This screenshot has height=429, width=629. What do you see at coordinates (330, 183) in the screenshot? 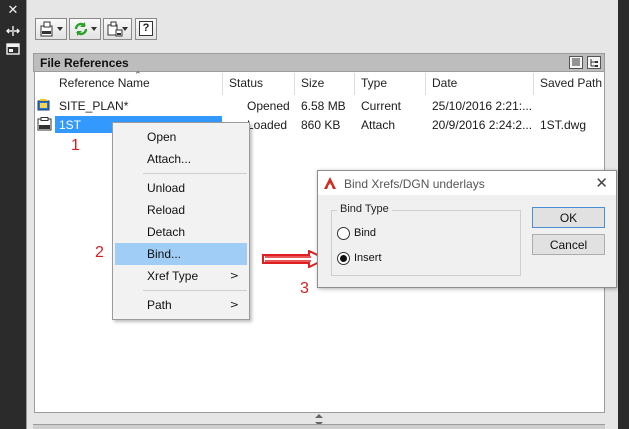
I see `autocad-logo-icon` at bounding box center [330, 183].